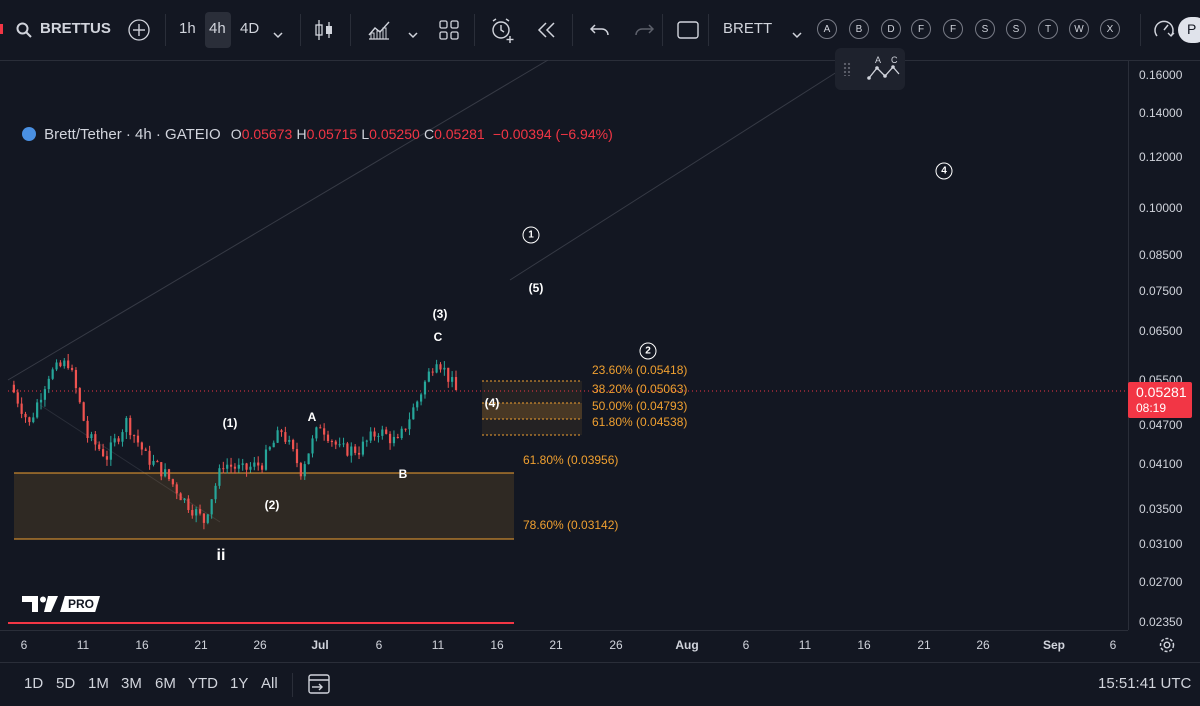 The height and width of the screenshot is (706, 1200). What do you see at coordinates (24, 32) in the screenshot?
I see `symbol-search-icon` at bounding box center [24, 32].